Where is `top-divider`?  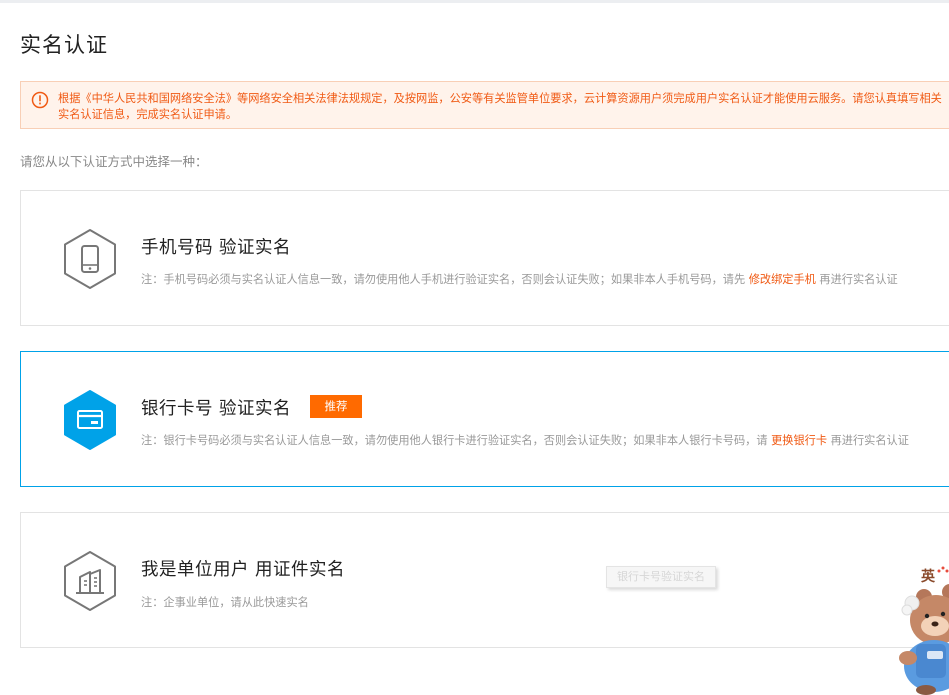
top-divider is located at coordinates (474, 1).